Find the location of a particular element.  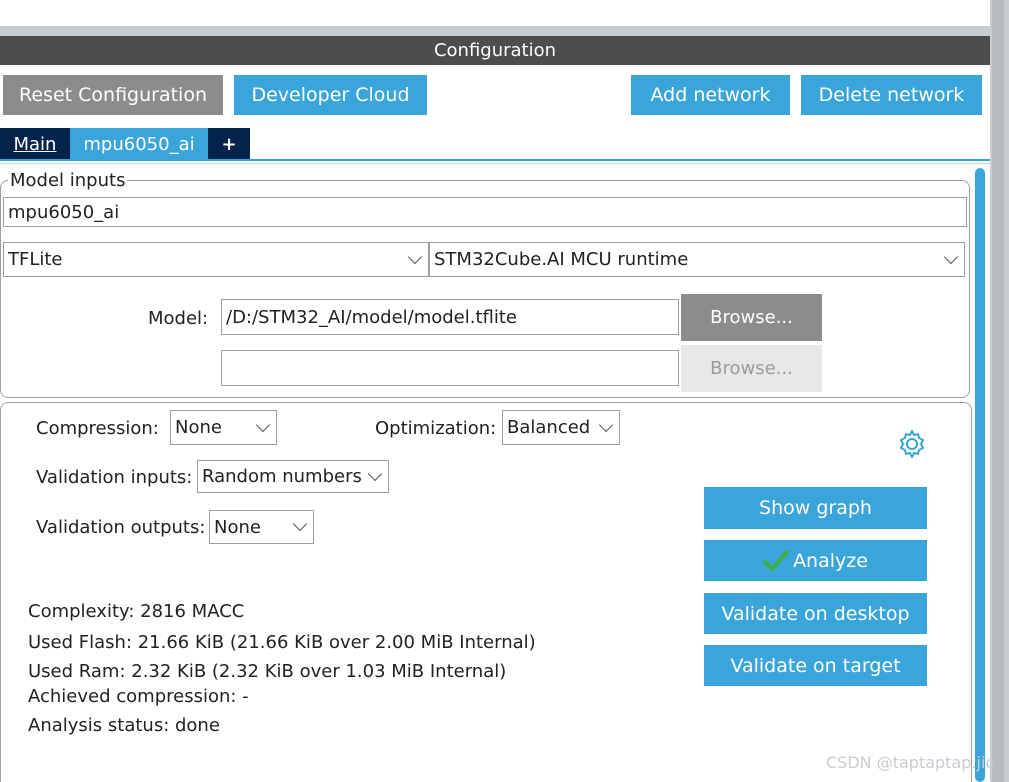

tab-main: Main is located at coordinates (35, 144).